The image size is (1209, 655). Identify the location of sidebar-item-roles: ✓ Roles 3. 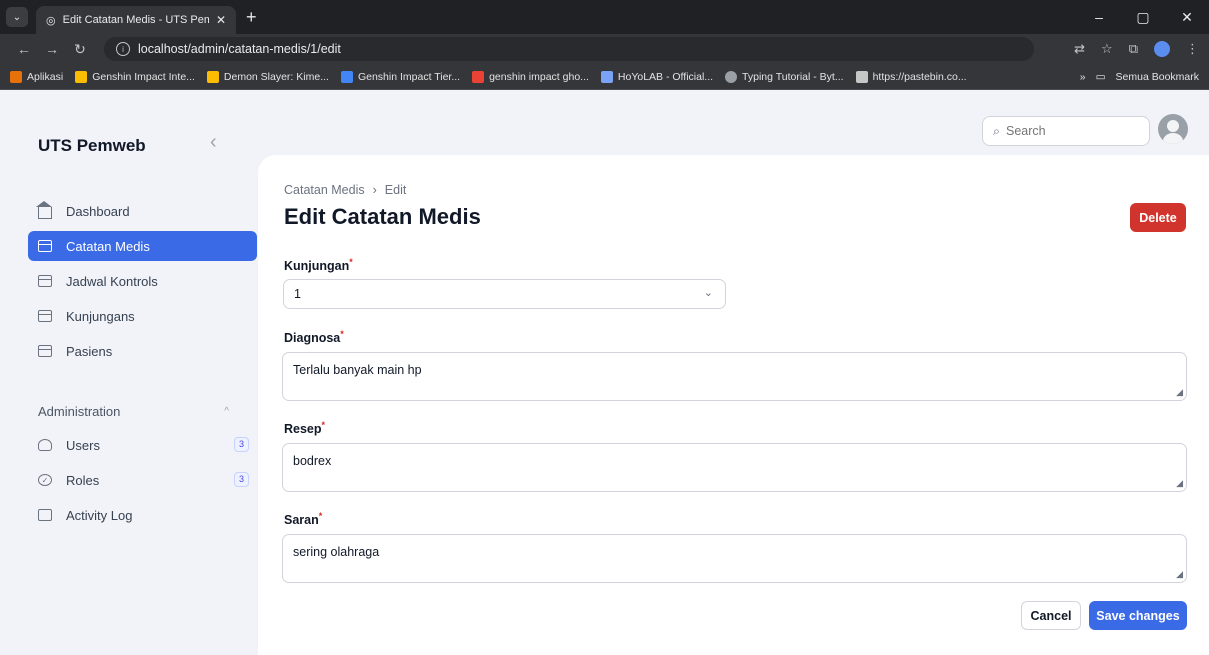
(142, 480).